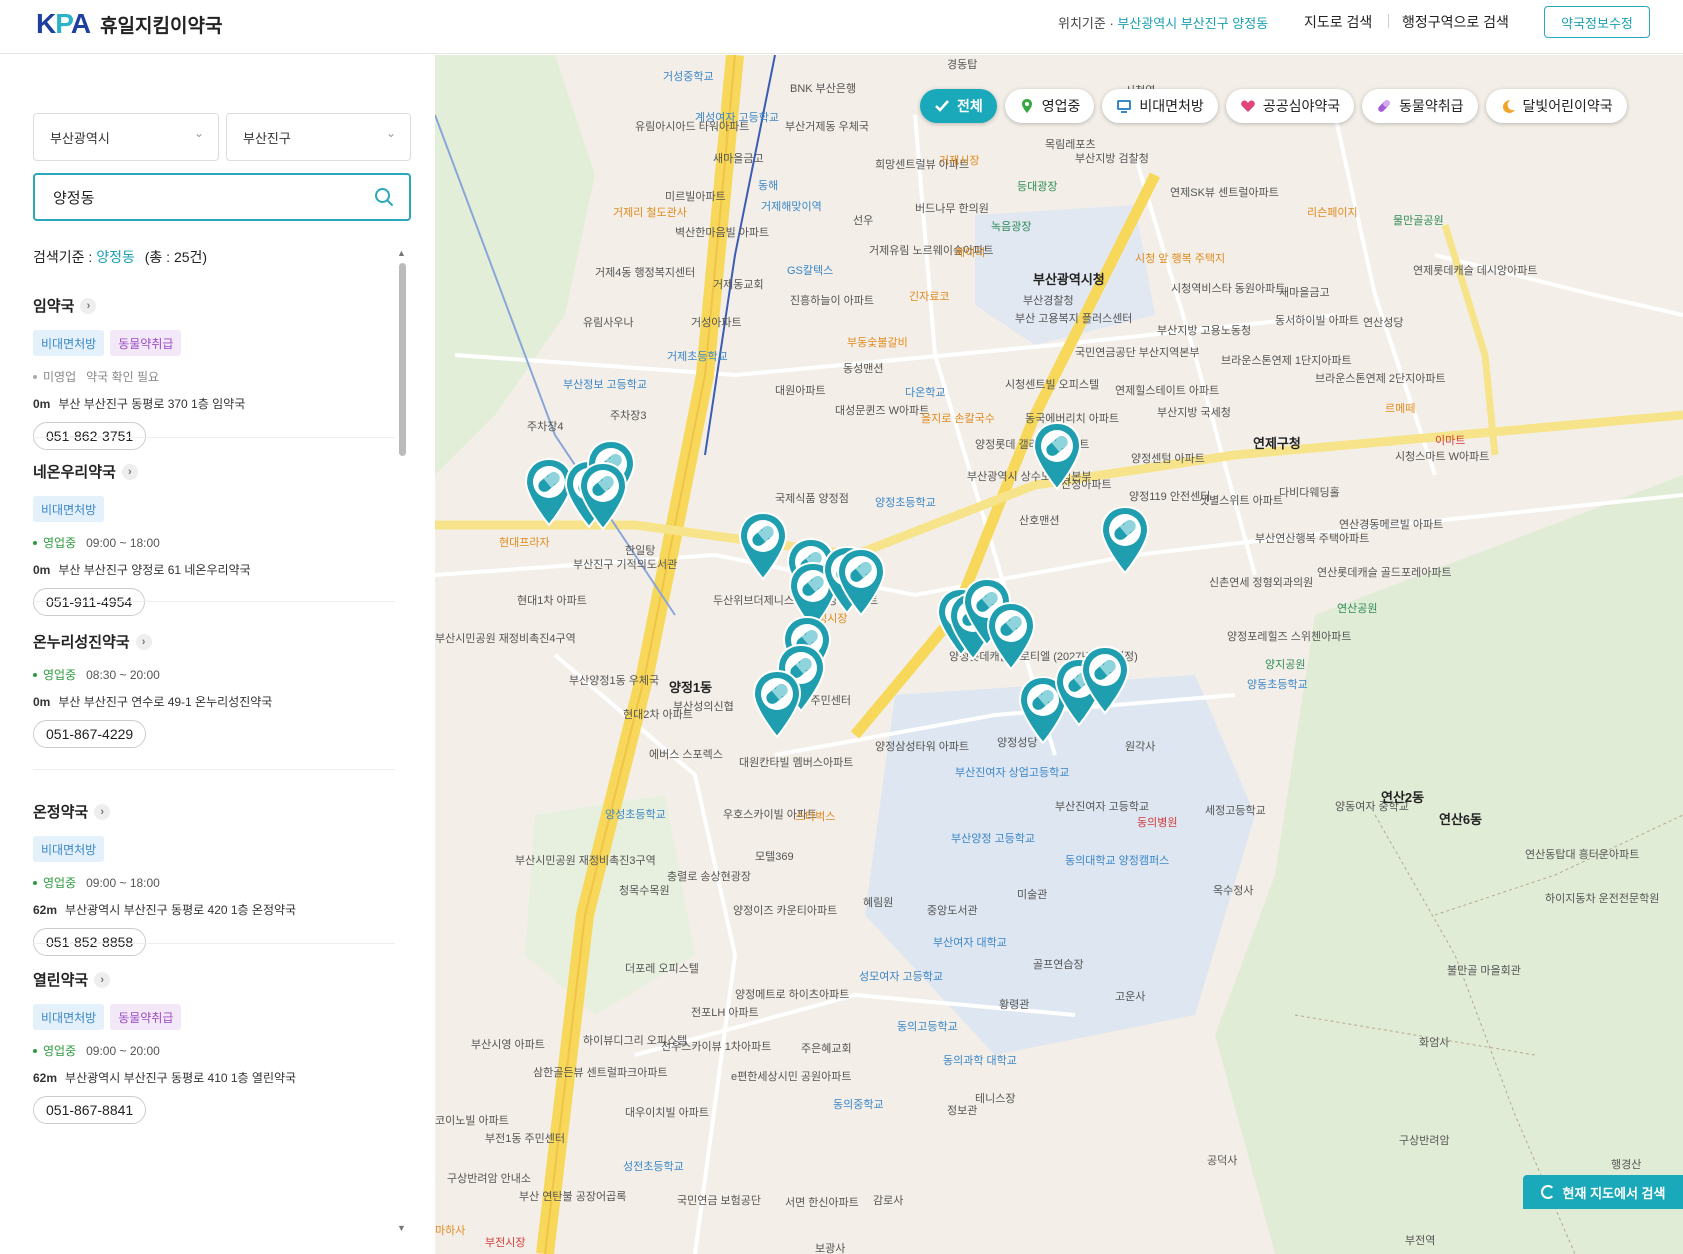 The image size is (1683, 1254). Describe the element at coordinates (129, 24) in the screenshot. I see `logo: KPA 휴일지킴이약국` at that location.